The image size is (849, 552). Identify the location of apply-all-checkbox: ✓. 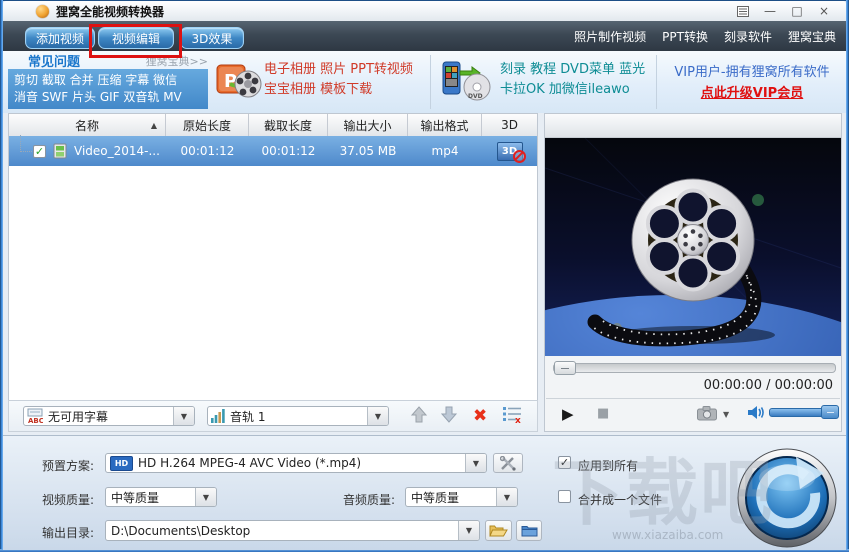
(564, 462).